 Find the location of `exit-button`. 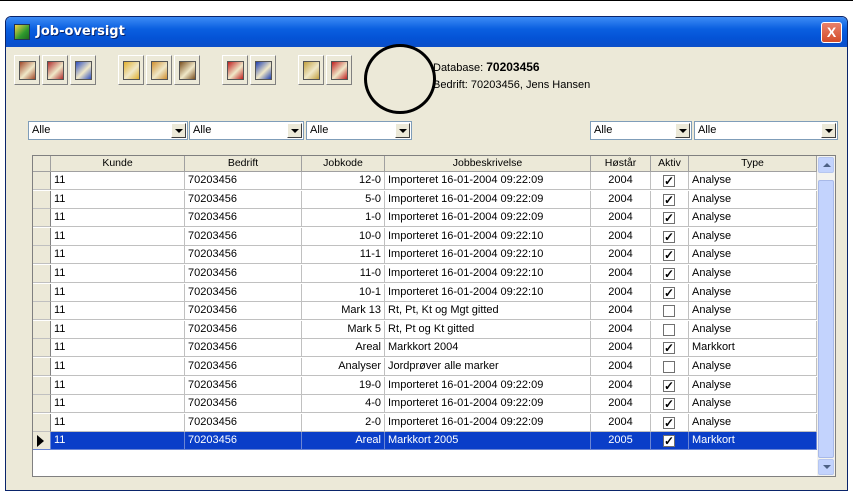

exit-button is located at coordinates (27, 70).